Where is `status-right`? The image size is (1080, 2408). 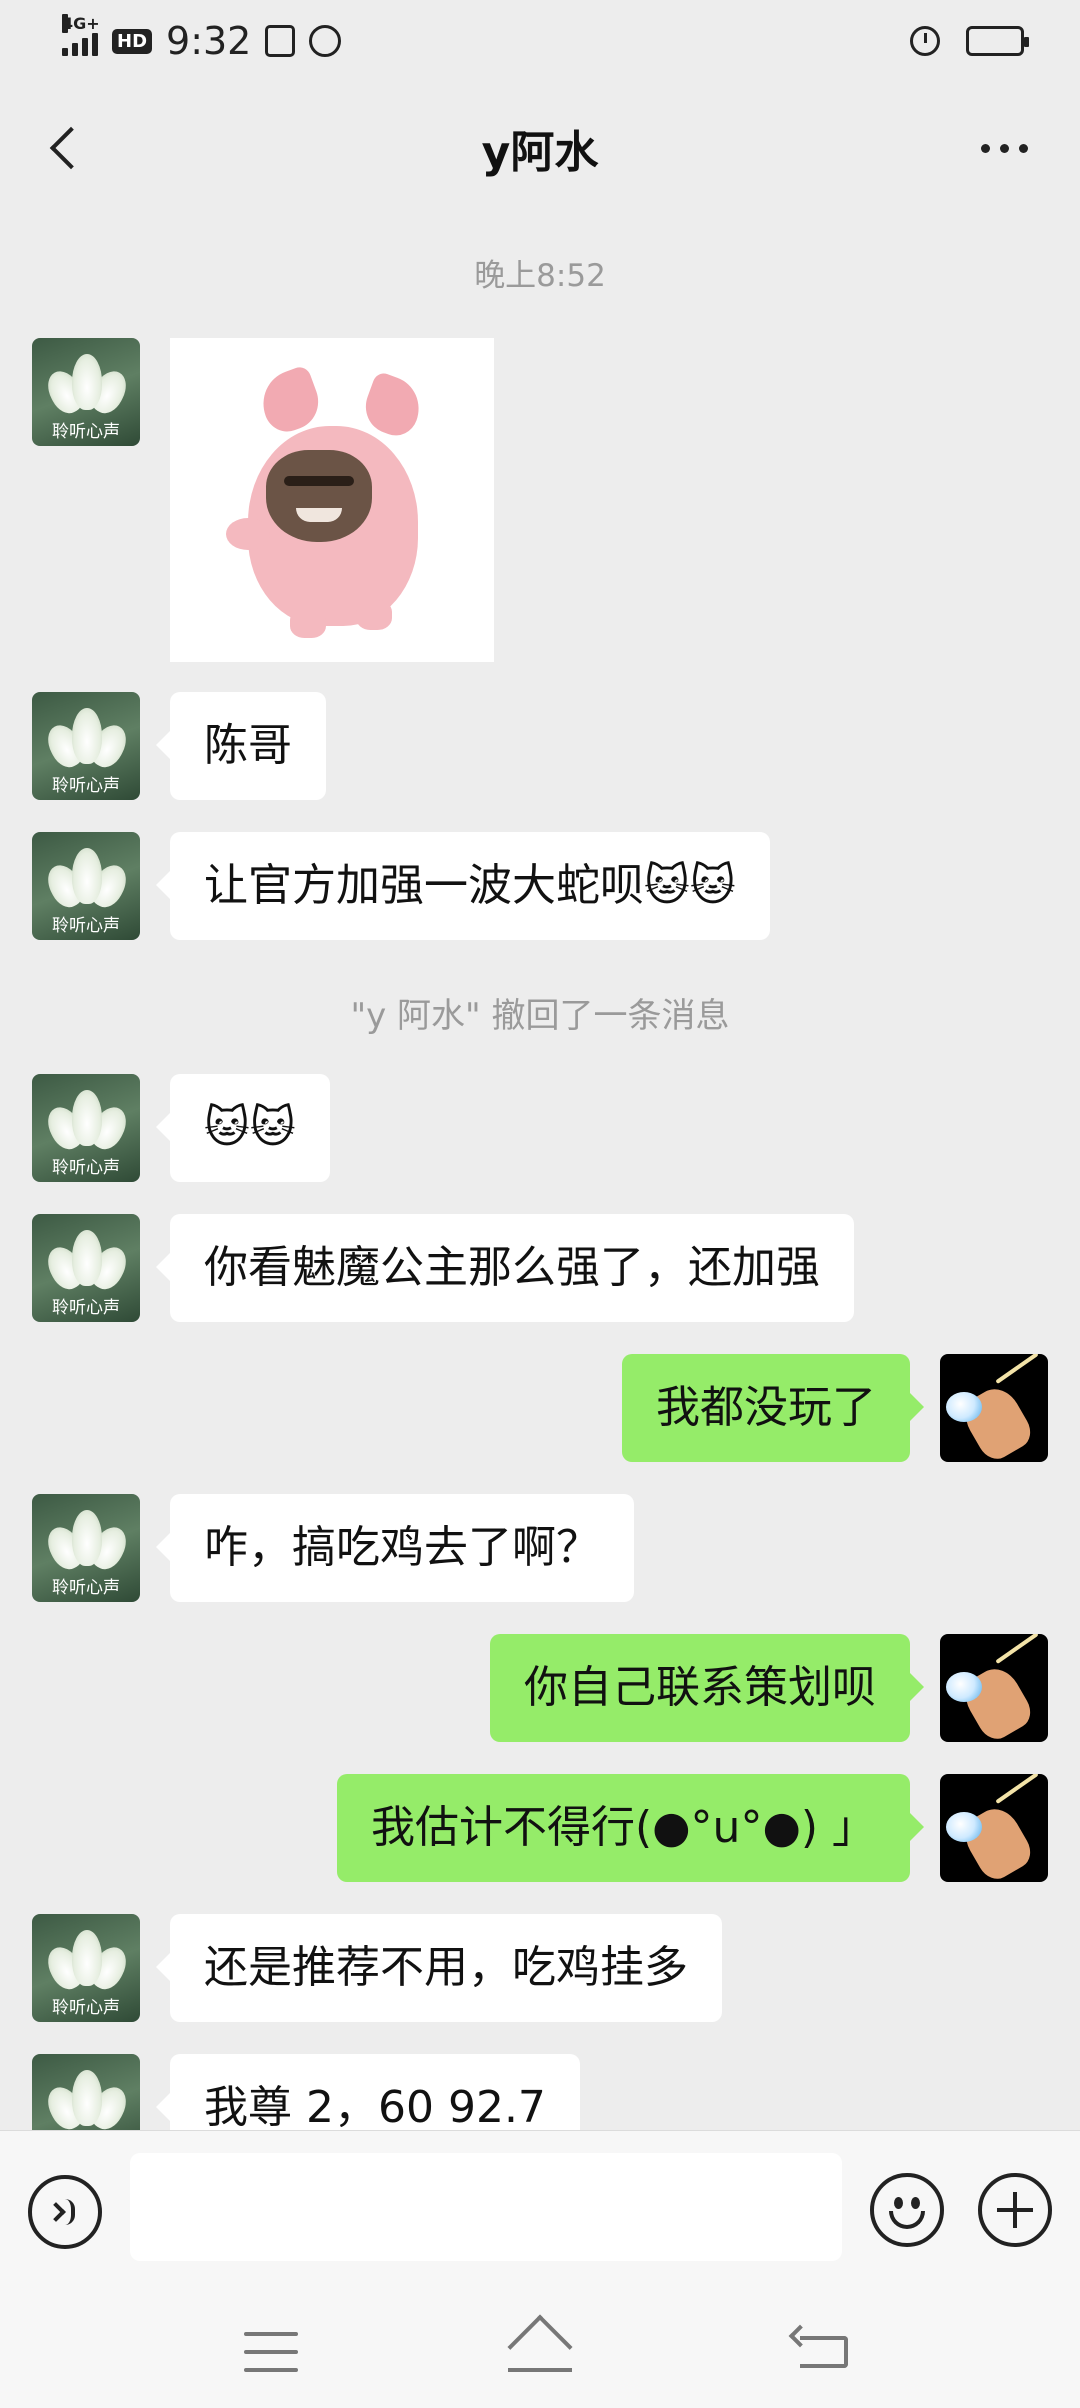
status-right is located at coordinates (969, 41).